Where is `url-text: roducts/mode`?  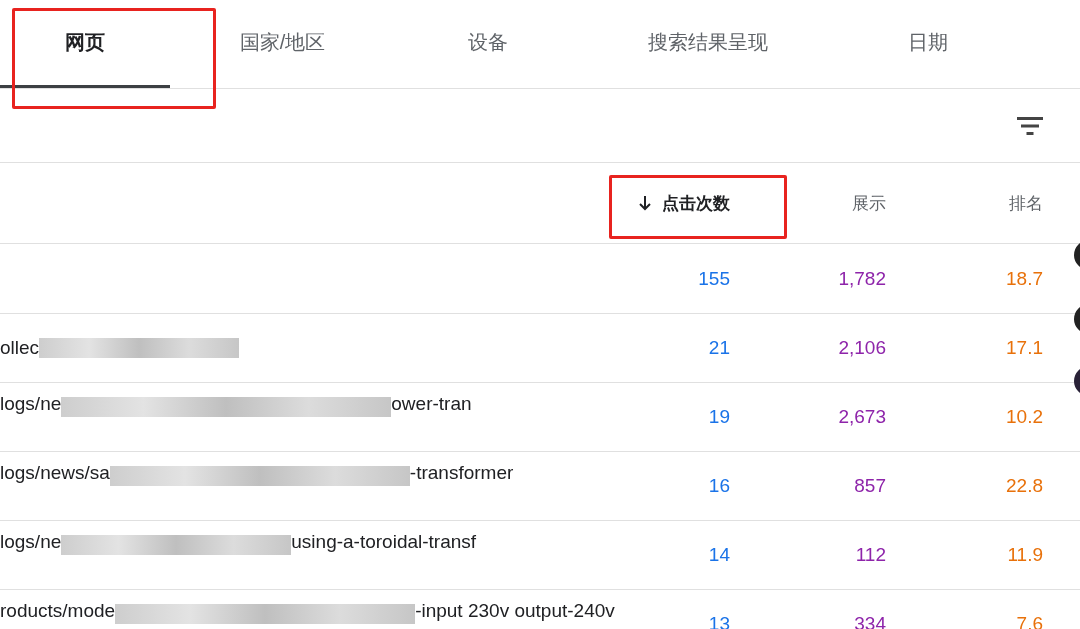 url-text: roducts/mode is located at coordinates (58, 611).